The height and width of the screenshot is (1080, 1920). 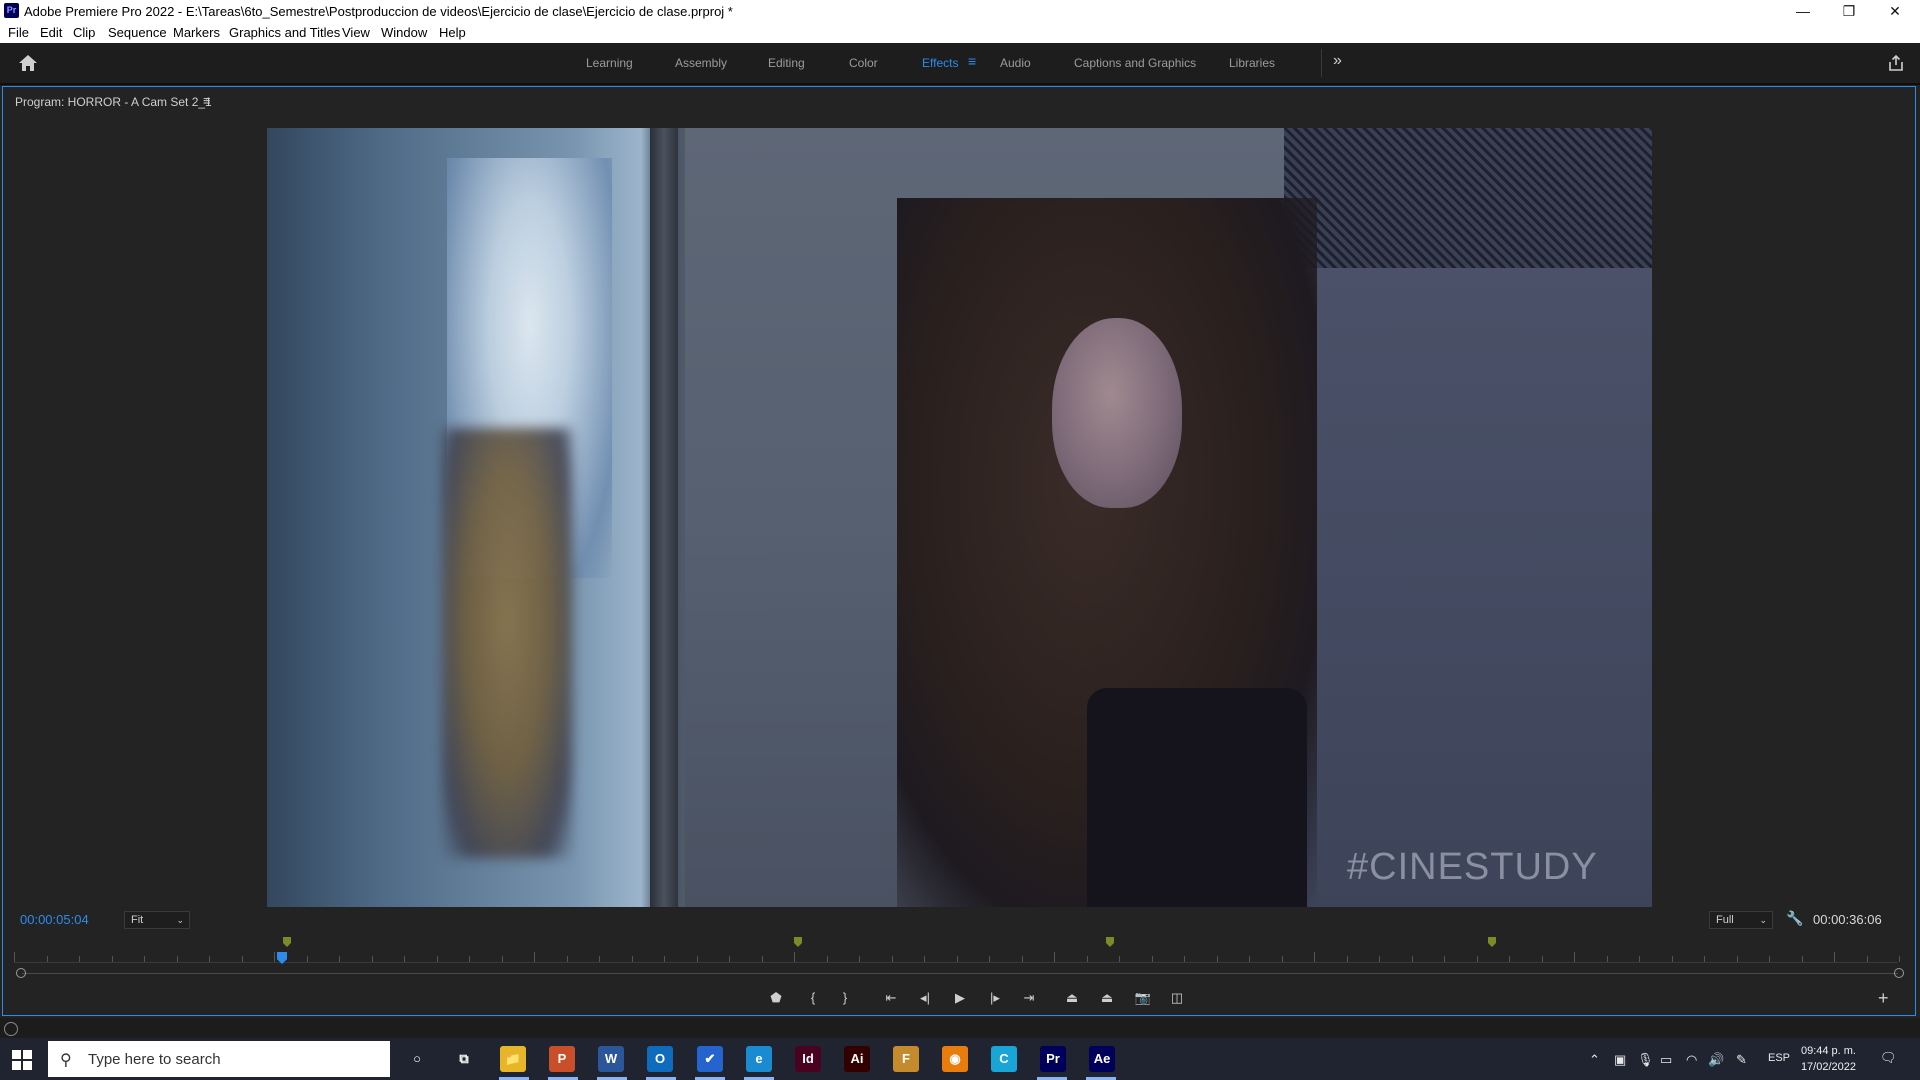 I want to click on zoom-scrollbar-right-handle, so click(x=1899, y=973).